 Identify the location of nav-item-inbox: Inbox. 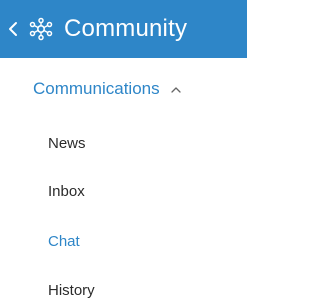
(66, 191).